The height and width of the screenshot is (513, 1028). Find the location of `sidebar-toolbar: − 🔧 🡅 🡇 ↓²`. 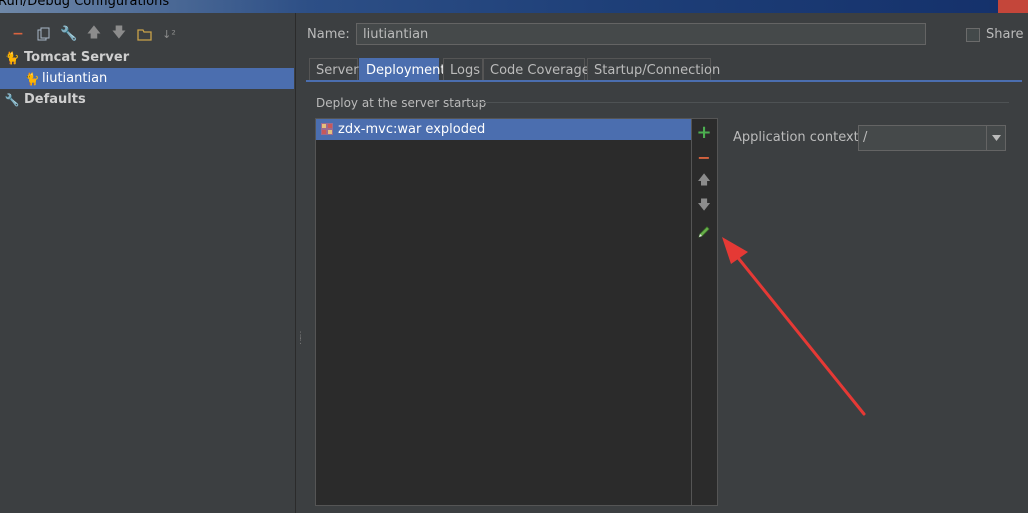

sidebar-toolbar: − 🔧 🡅 🡇 ↓² is located at coordinates (147, 34).